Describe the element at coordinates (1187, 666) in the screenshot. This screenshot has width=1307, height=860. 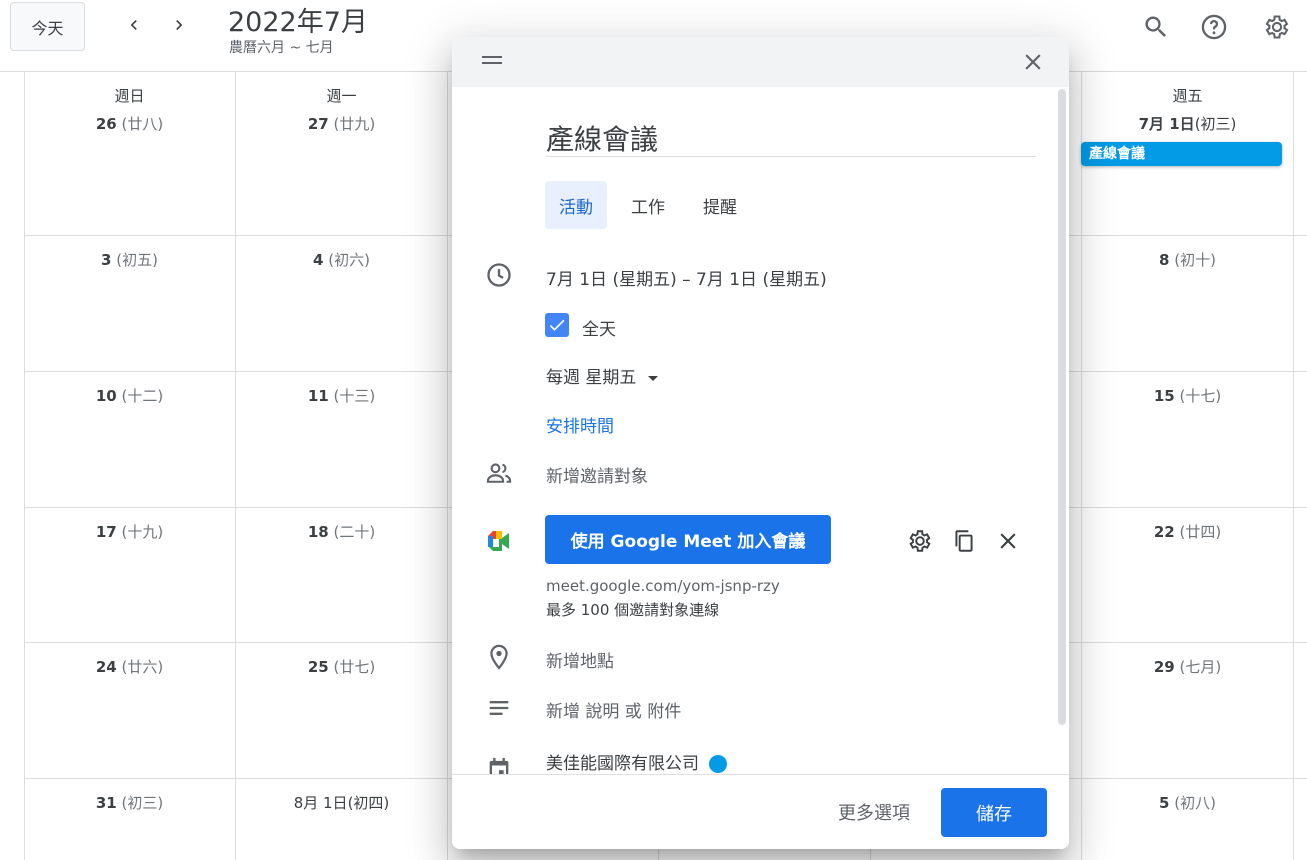
I see `day-cell: 29 (七月)` at that location.